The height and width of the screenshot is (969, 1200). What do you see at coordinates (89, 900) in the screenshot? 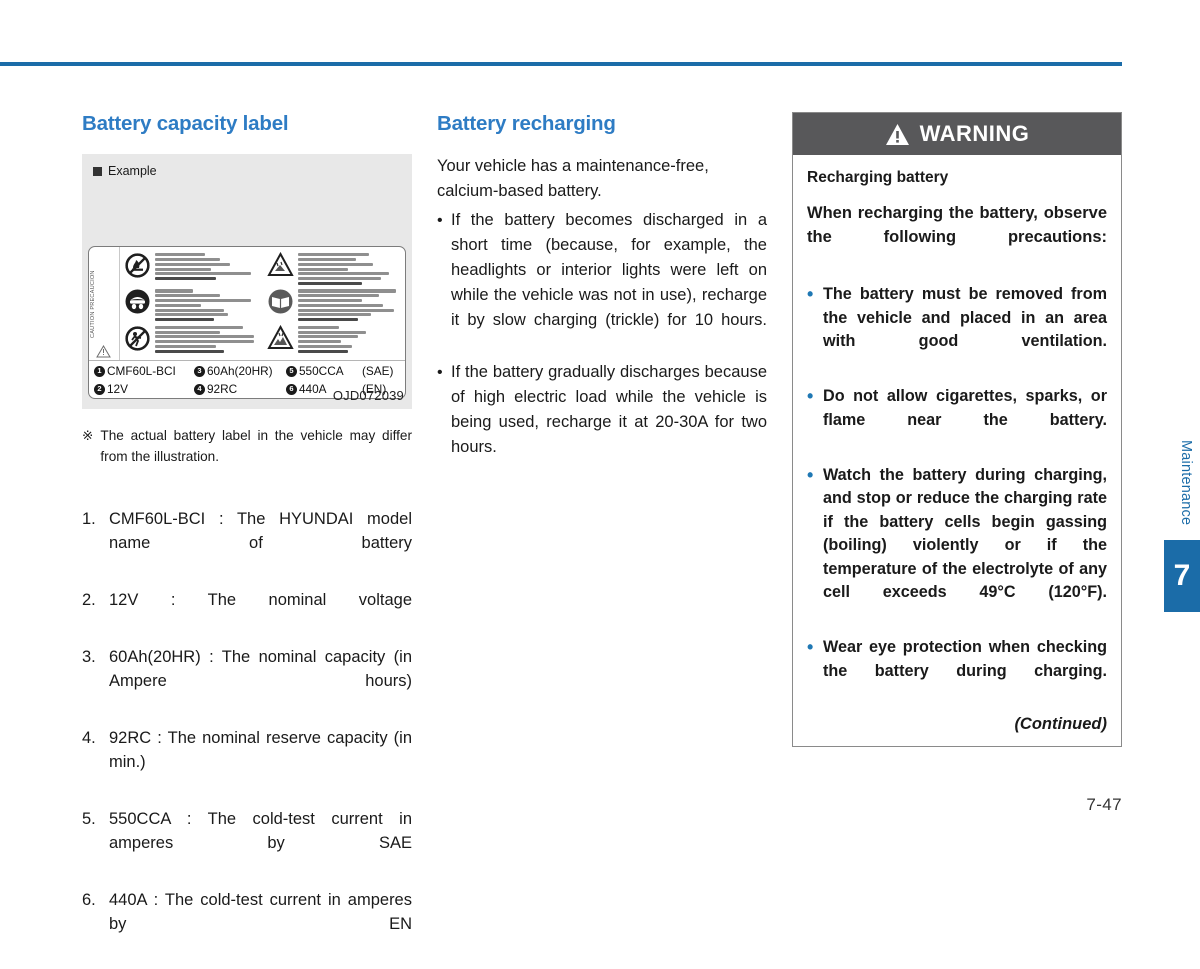
I see `list-item-number: 6.` at bounding box center [89, 900].